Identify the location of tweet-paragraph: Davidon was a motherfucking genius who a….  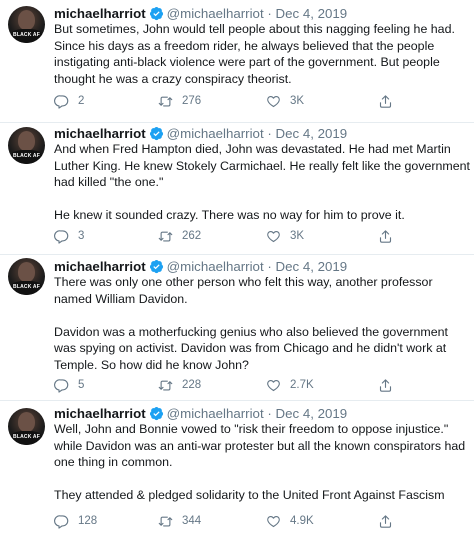
(251, 348).